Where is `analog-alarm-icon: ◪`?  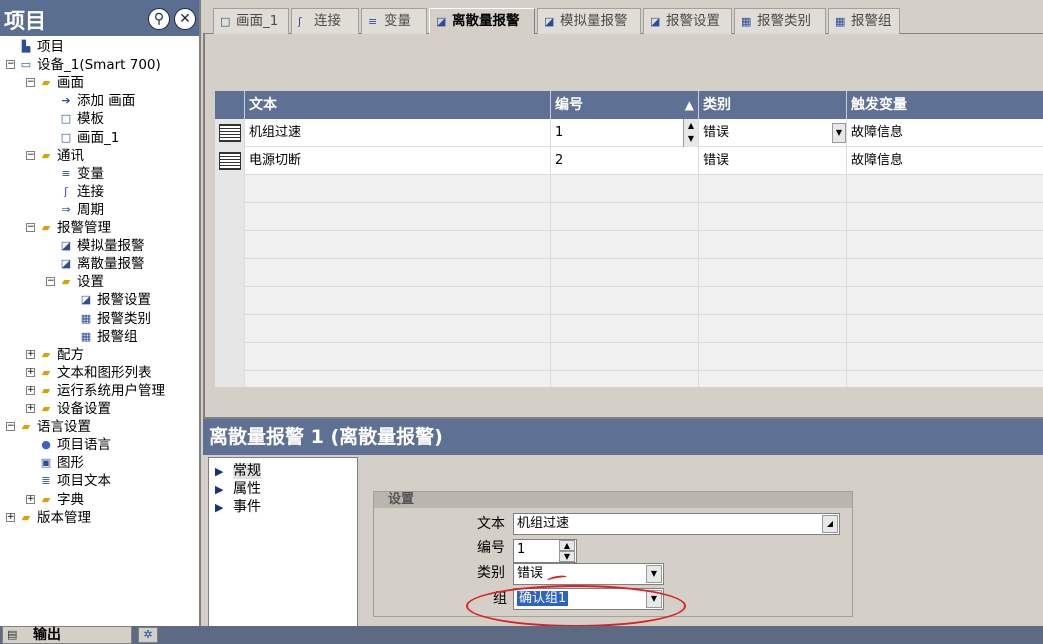
analog-alarm-icon: ◪ is located at coordinates (549, 21).